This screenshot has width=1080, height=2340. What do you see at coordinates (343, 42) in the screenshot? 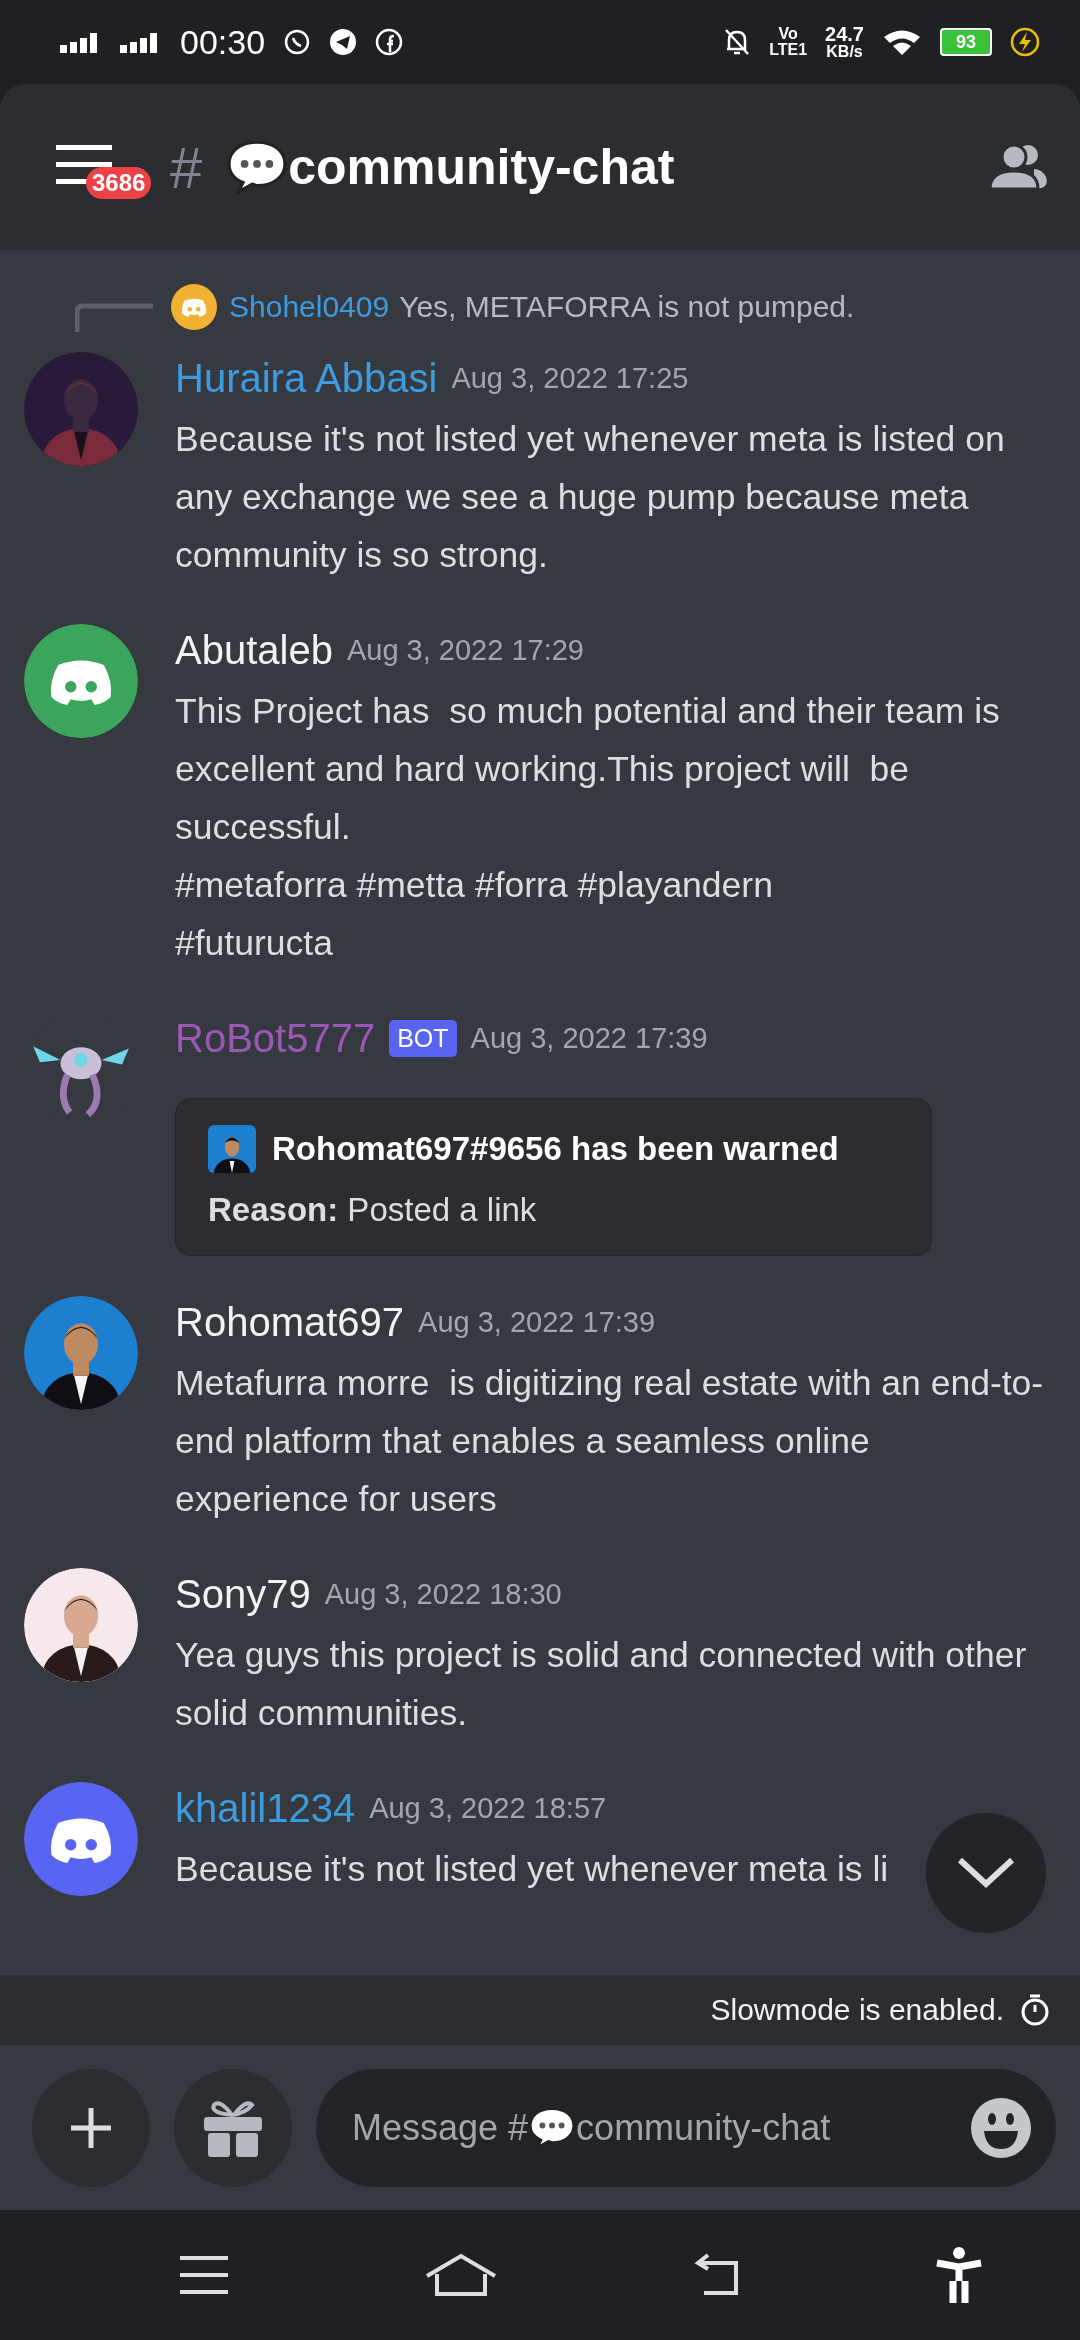
I see `paper-plane-icon` at bounding box center [343, 42].